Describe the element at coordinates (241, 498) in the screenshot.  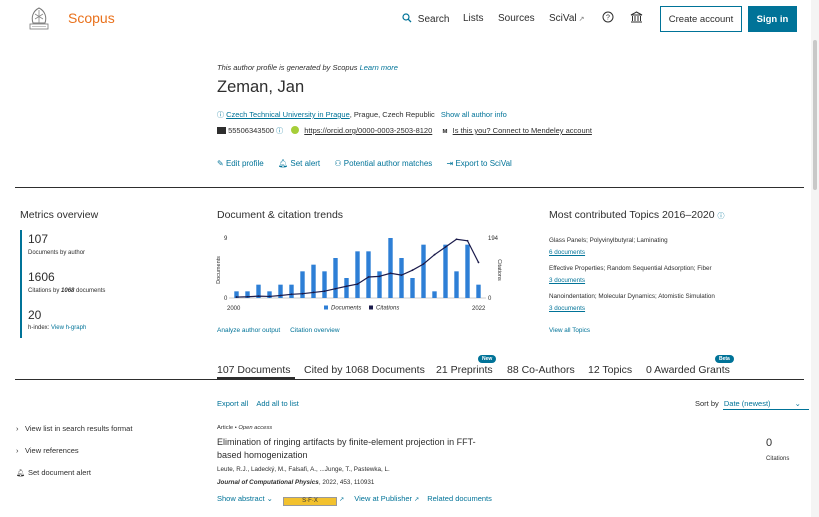
I see `show-abstract-label: Show abstract` at that location.